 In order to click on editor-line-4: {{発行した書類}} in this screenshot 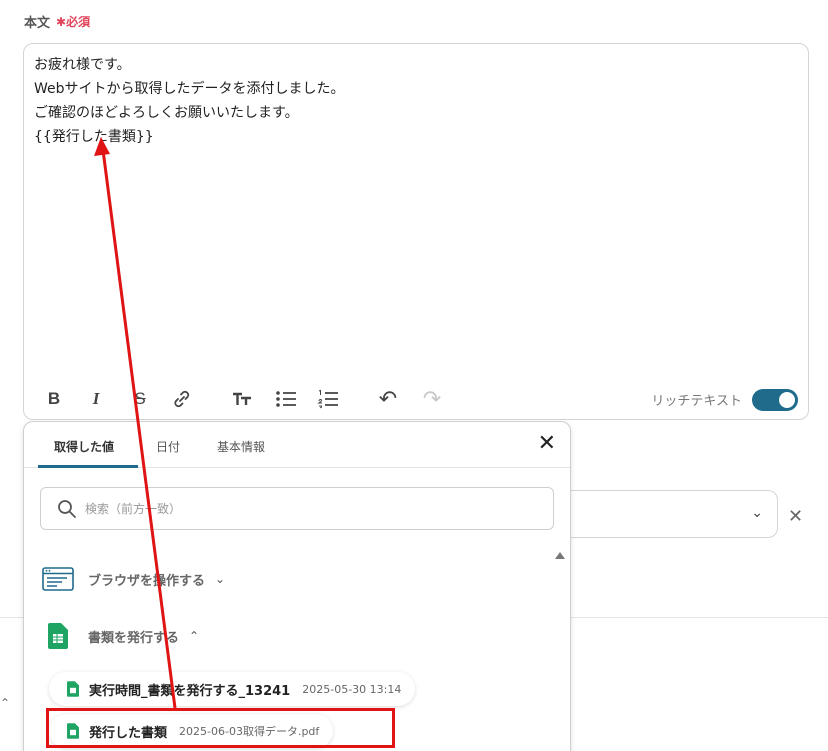, I will do `click(94, 137)`.